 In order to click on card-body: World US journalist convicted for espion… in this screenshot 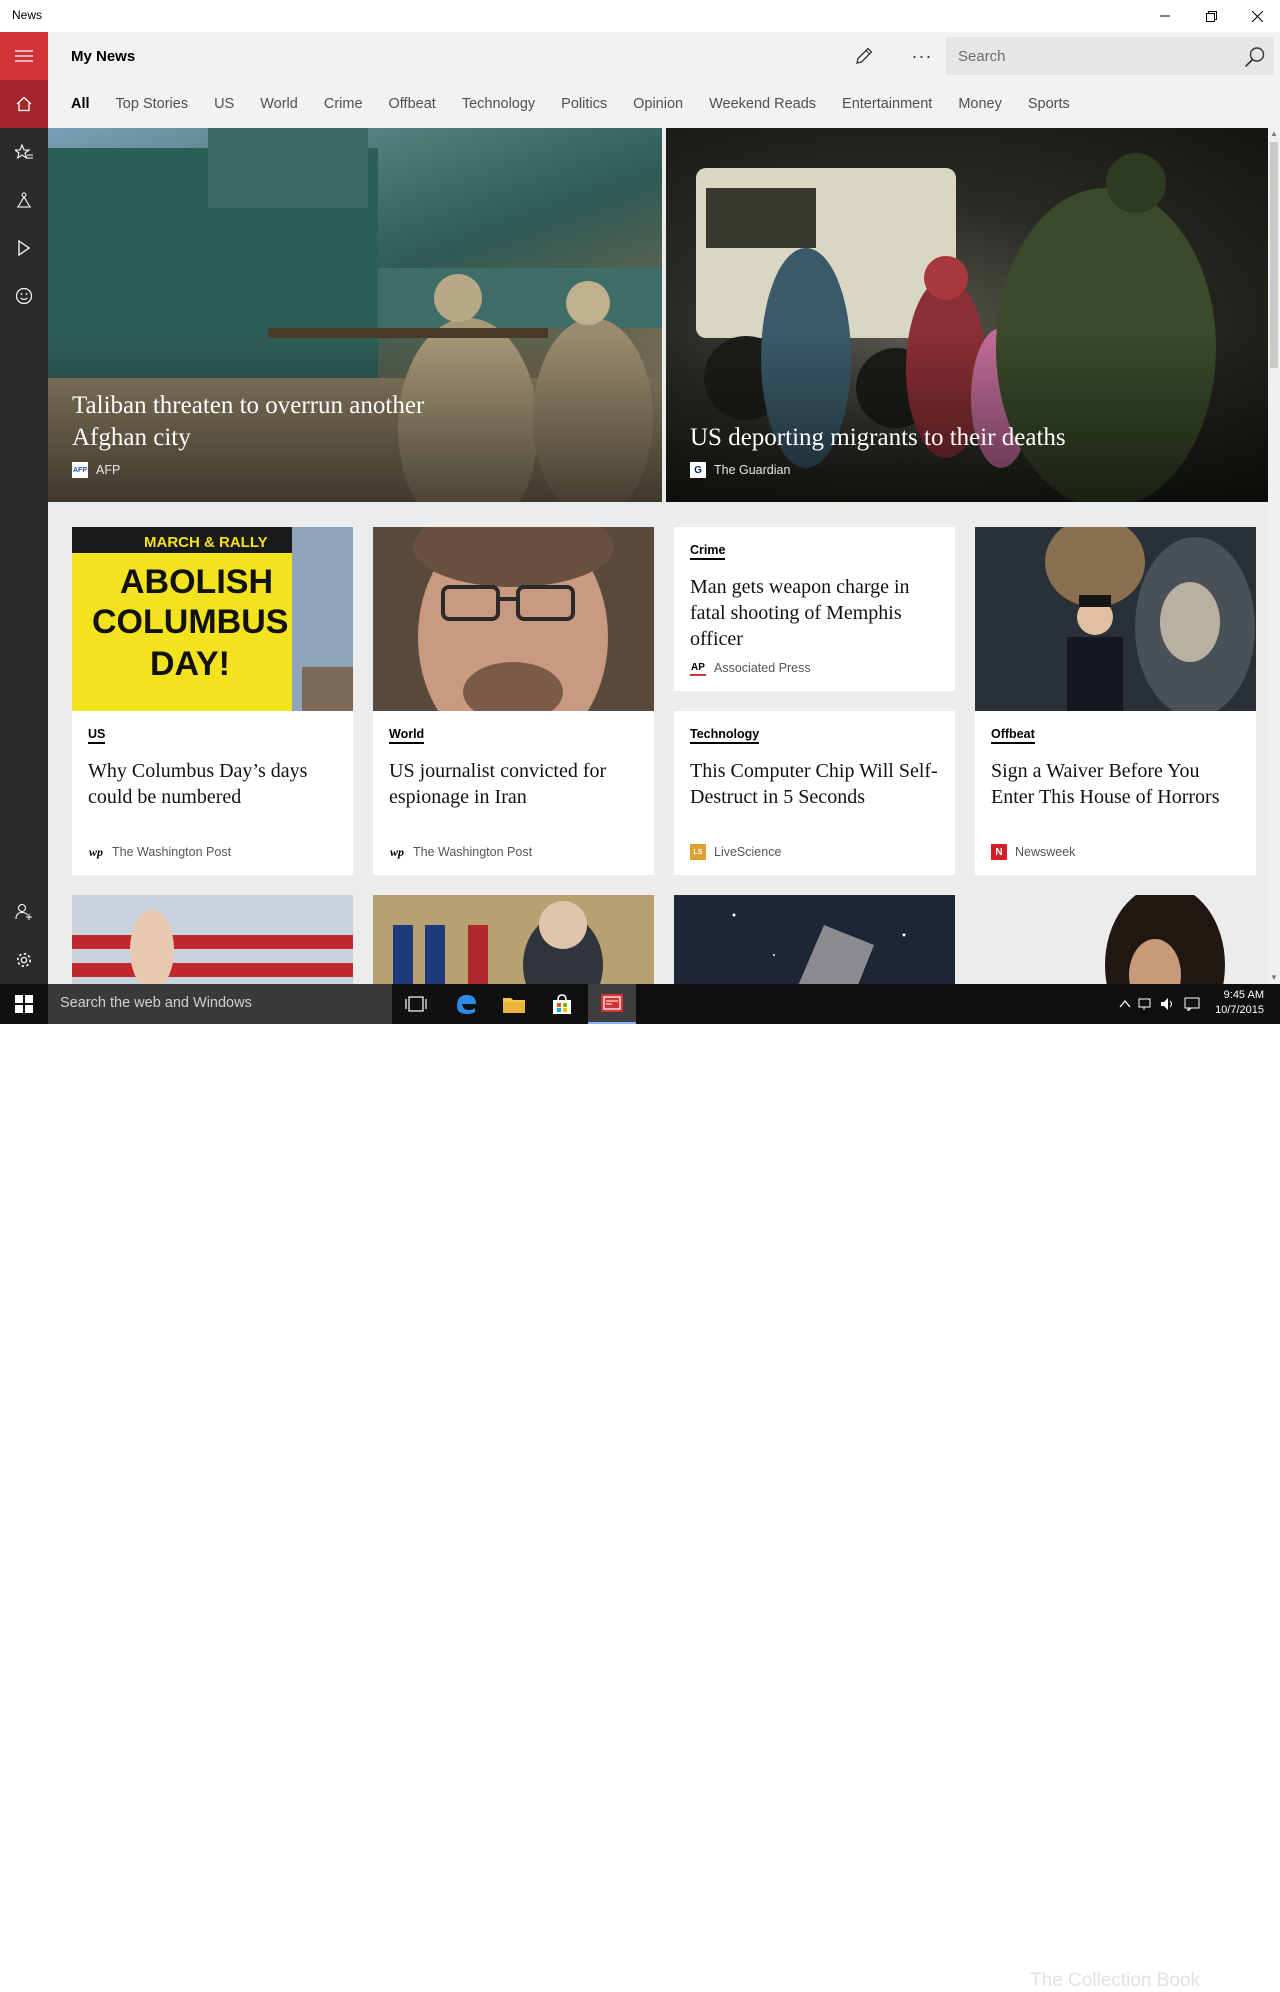, I will do `click(513, 767)`.